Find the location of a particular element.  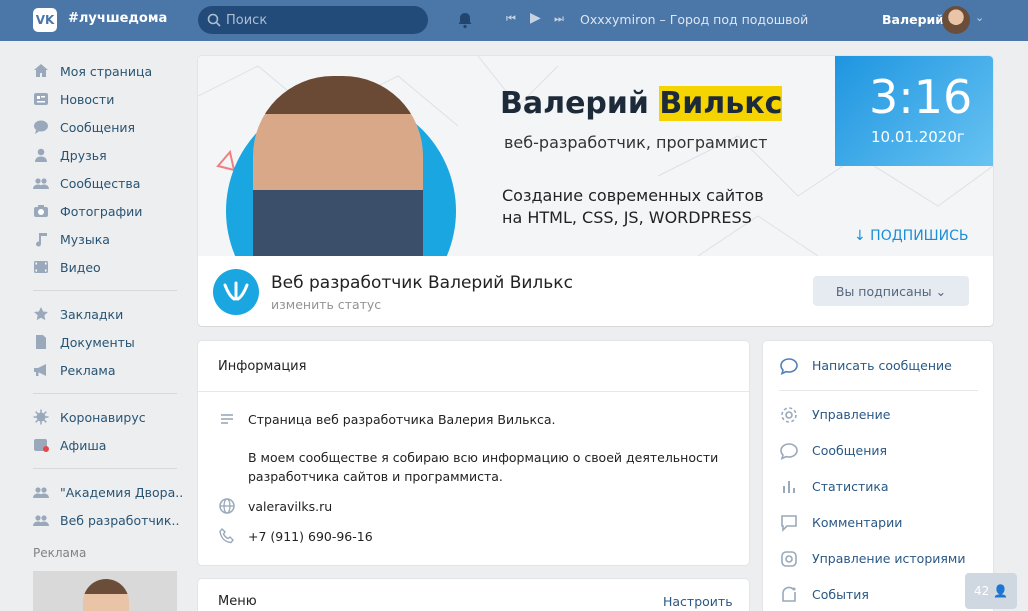

sidebar-item-academy-group: "Академия Двора.. is located at coordinates (108, 491).